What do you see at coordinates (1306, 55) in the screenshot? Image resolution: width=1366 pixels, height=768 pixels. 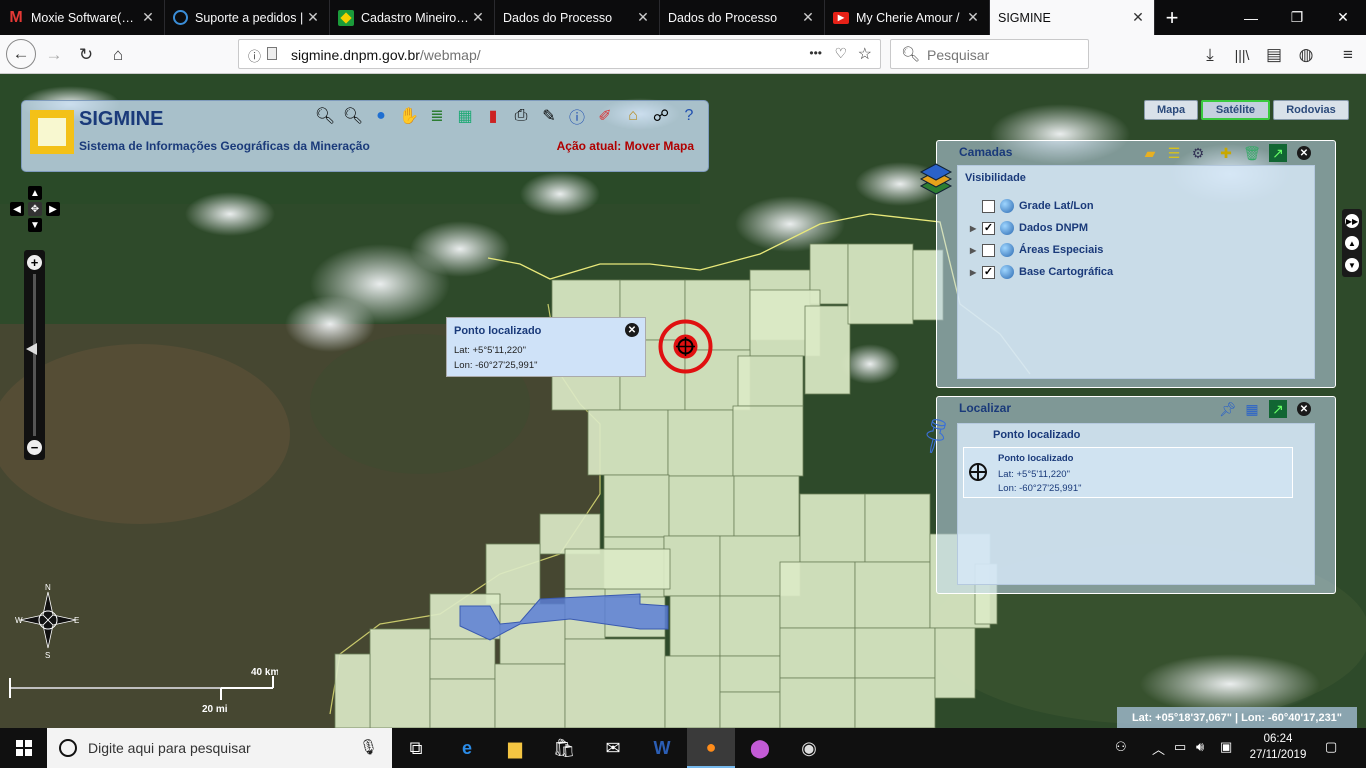 I see `sync-icon: ◍` at bounding box center [1306, 55].